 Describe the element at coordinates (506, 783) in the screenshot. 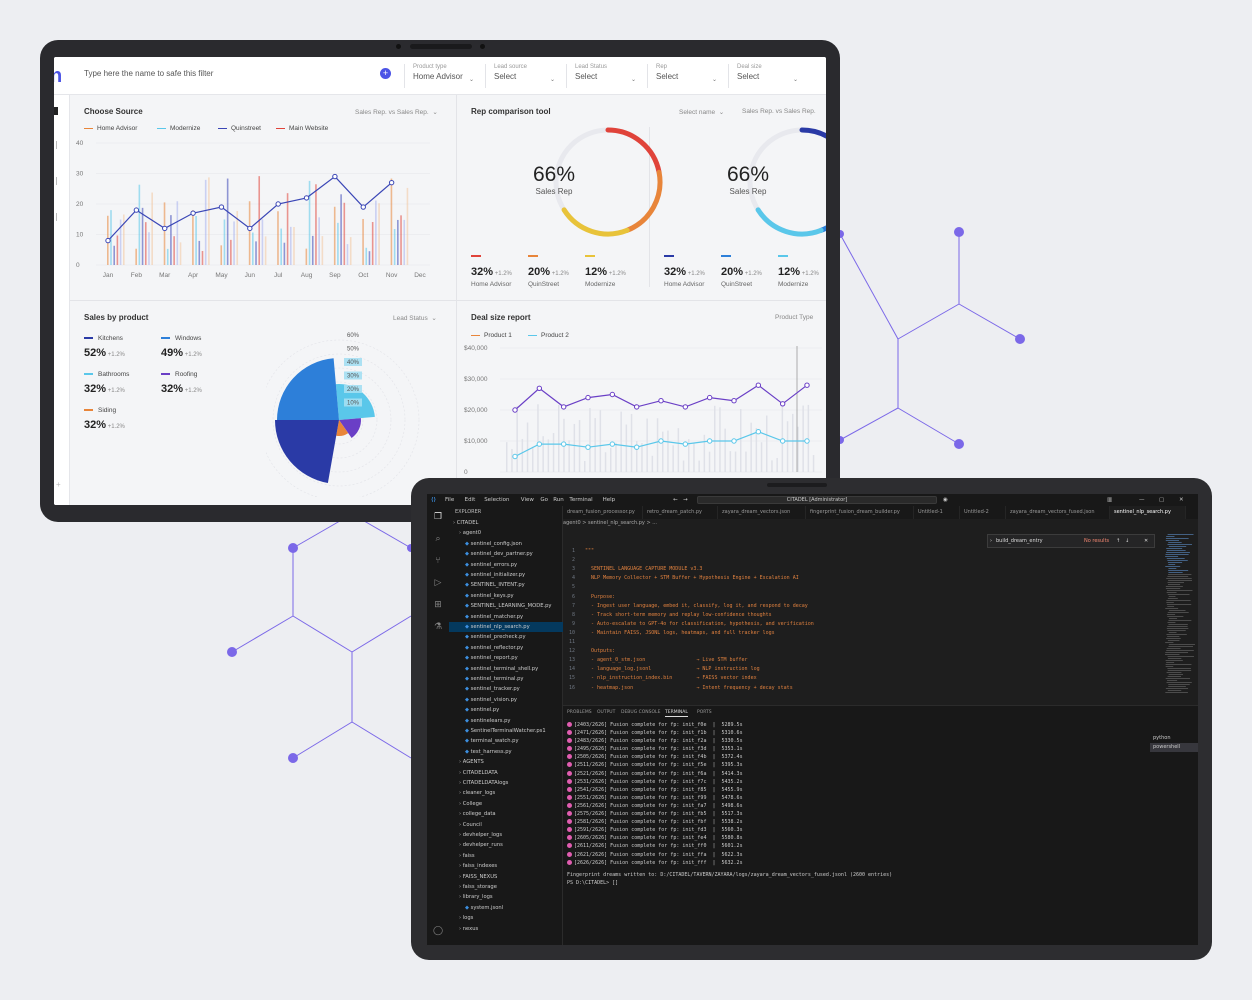

I see `explorer-item: › CITADELDATAlogs` at that location.